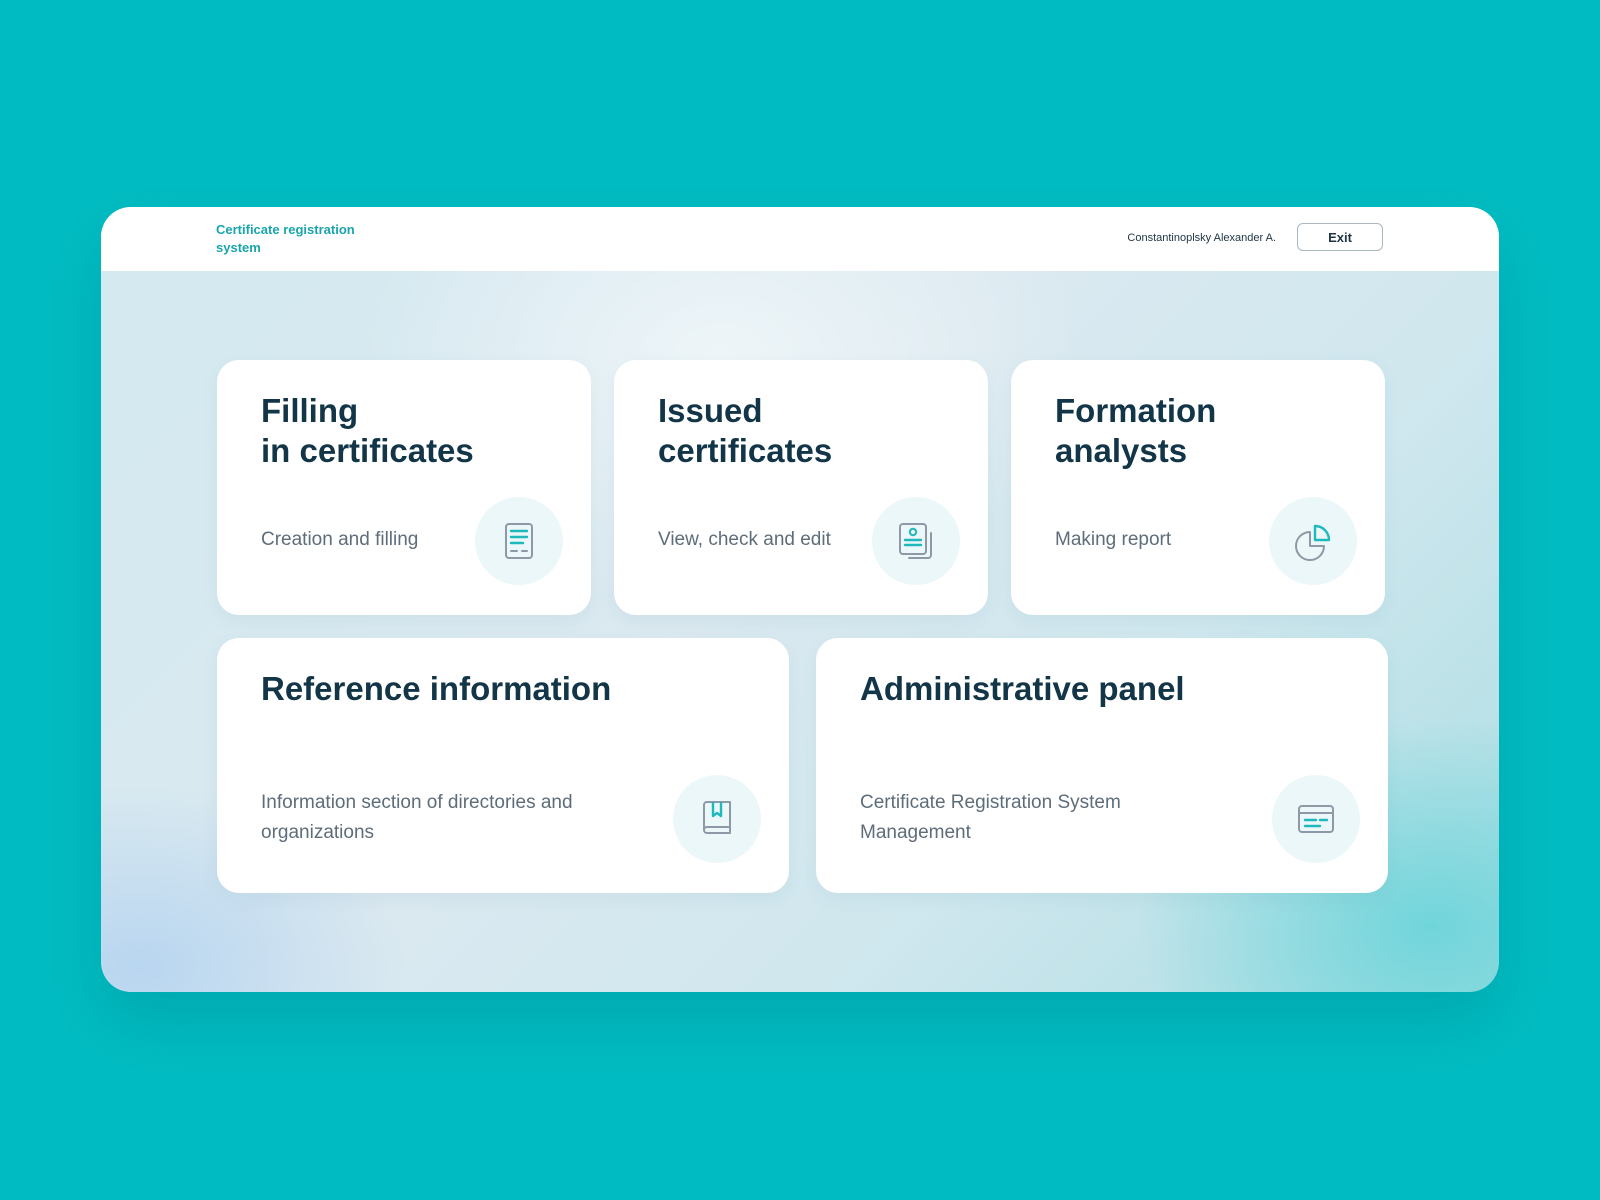 The height and width of the screenshot is (1200, 1600). Describe the element at coordinates (436, 688) in the screenshot. I see `card-title: Reference information` at that location.